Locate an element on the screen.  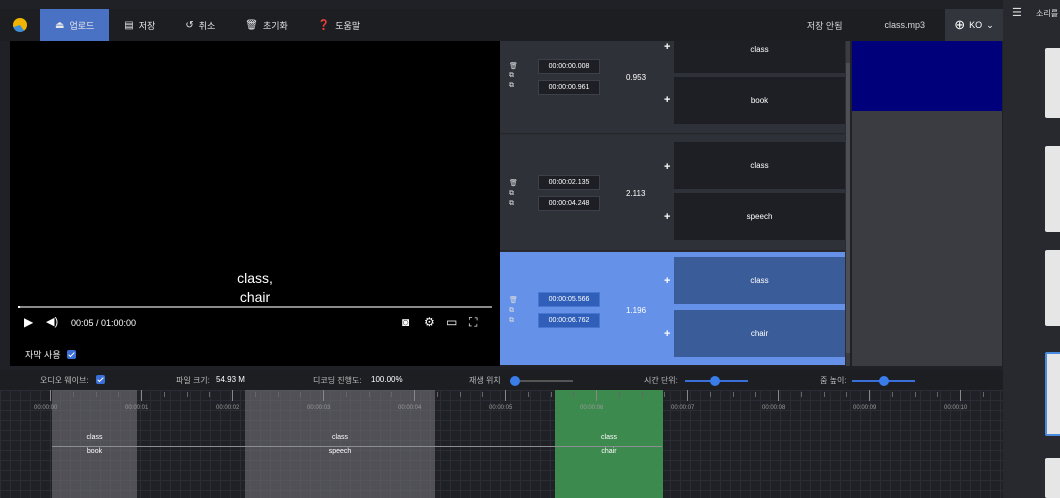
trash-icon: 🗑 is located at coordinates (251, 25).